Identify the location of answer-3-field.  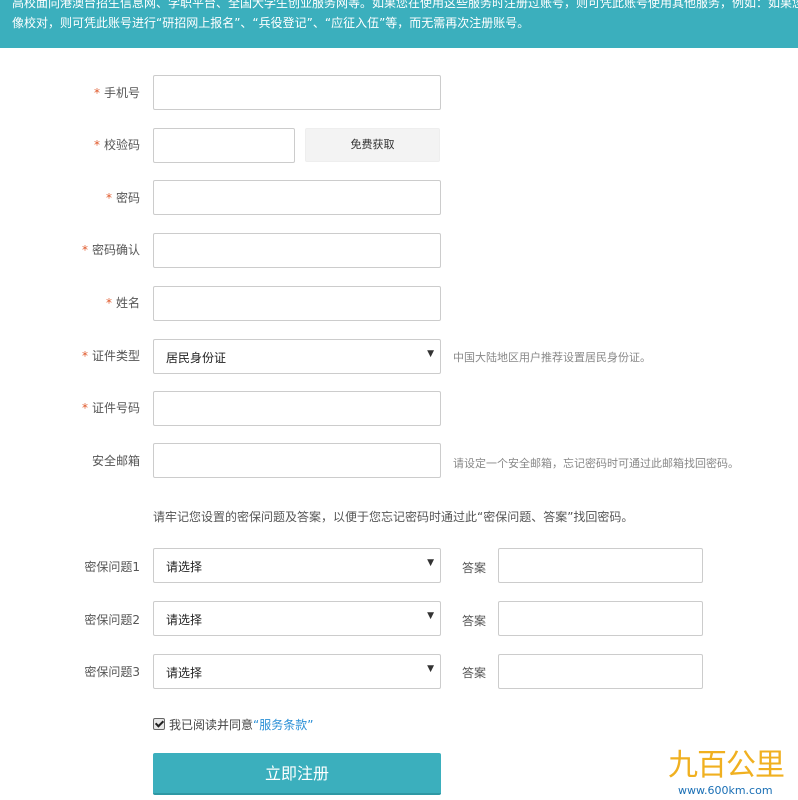
(600, 671).